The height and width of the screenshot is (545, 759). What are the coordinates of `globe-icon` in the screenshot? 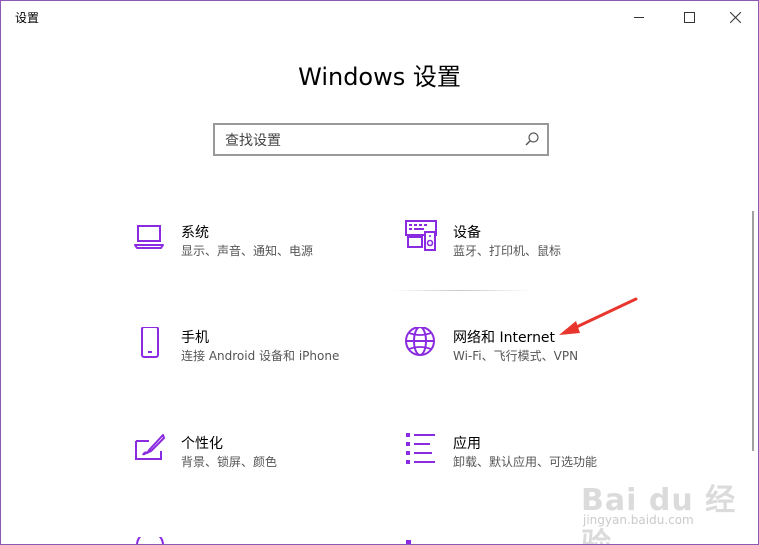 It's located at (420, 341).